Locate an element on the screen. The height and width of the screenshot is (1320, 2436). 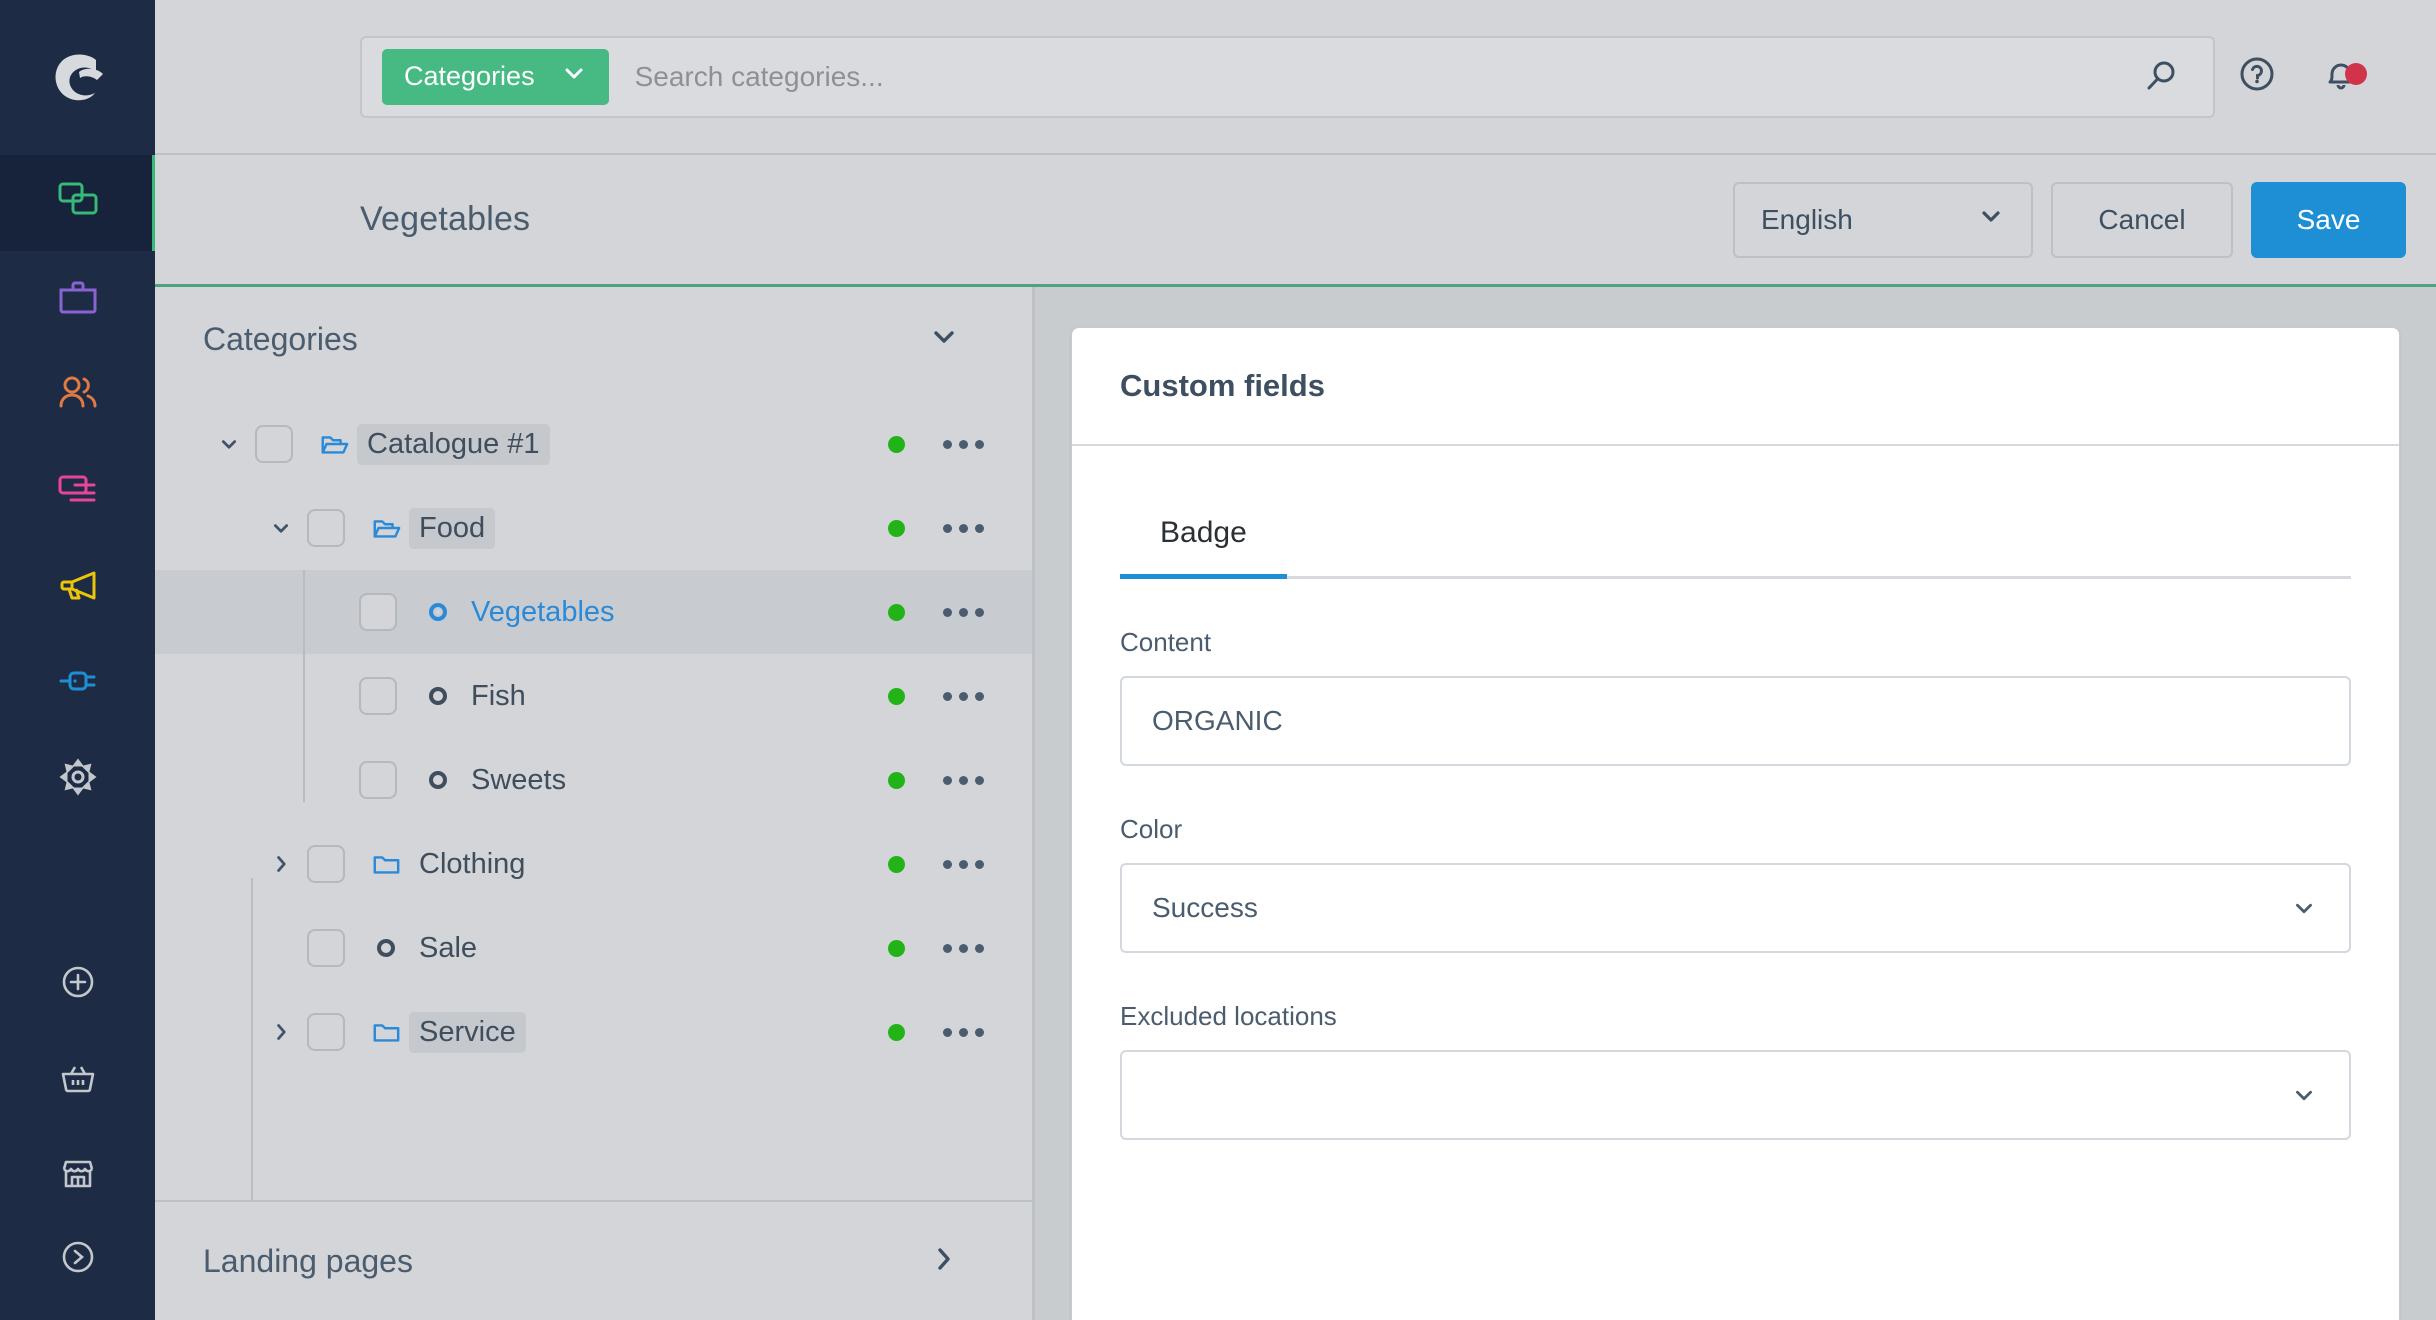
notification-badge-dot is located at coordinates (2356, 74).